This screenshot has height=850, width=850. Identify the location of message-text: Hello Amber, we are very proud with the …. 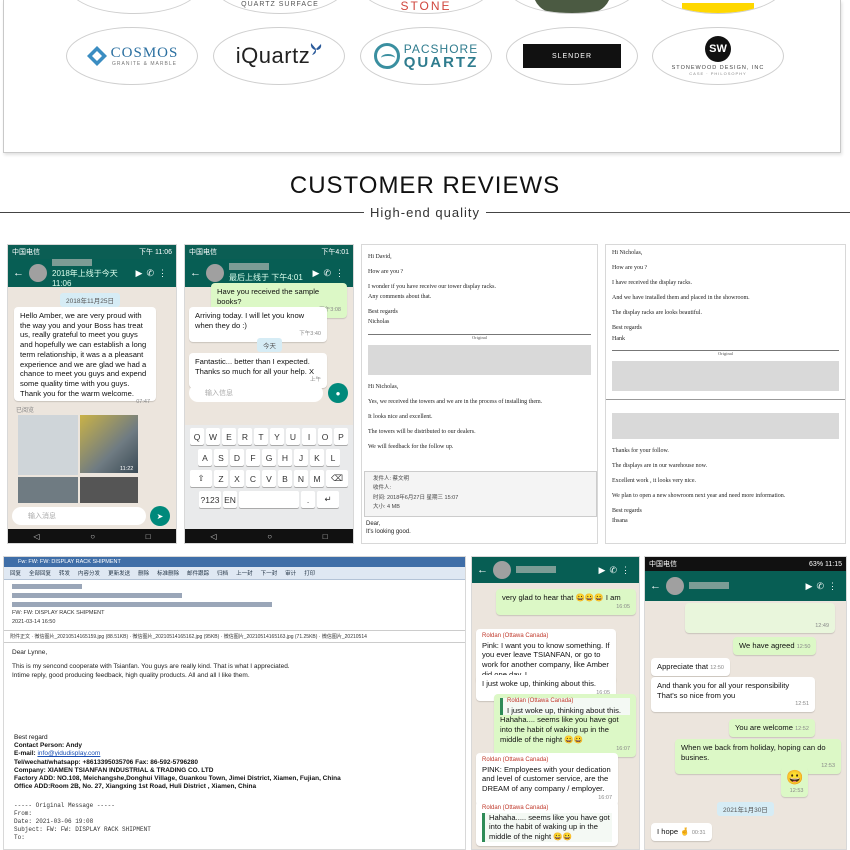
(83, 354).